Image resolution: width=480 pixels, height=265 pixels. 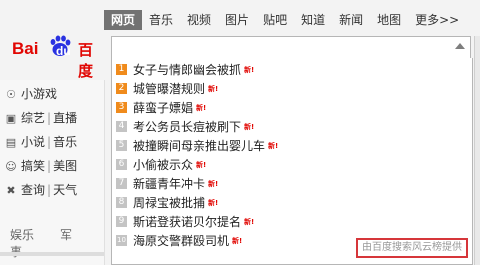 I want to click on suggestion-item: 7 新疆青年冲卡 新!, so click(x=167, y=184).